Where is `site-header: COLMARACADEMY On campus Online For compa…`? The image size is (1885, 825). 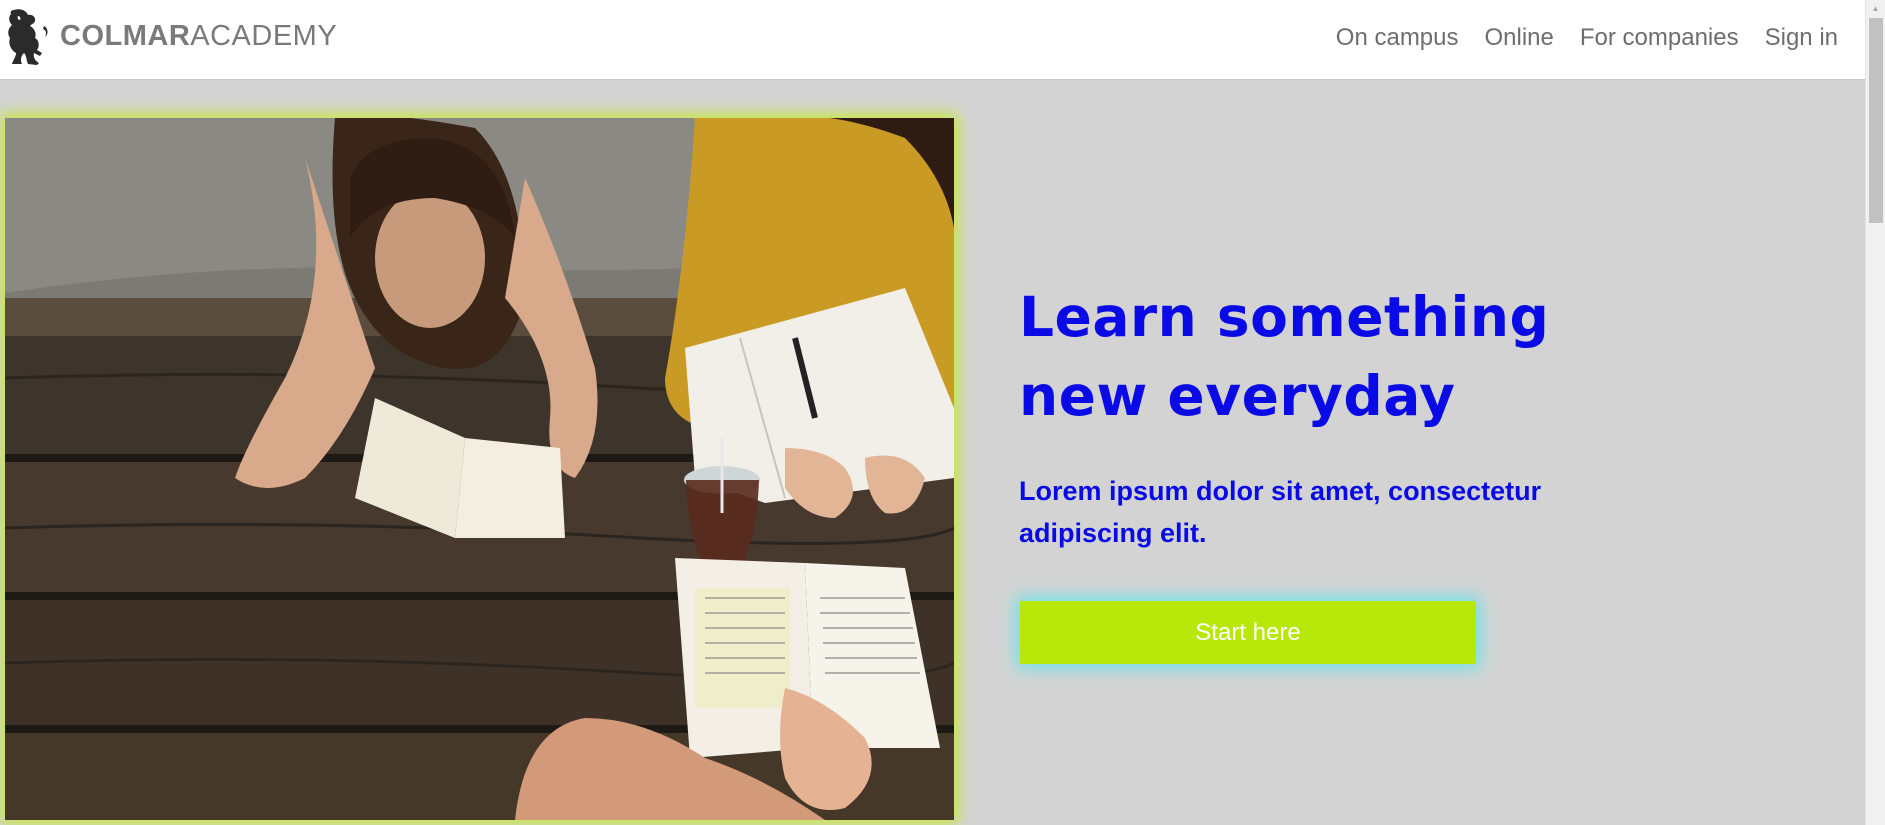 site-header: COLMARACADEMY On campus Online For compa… is located at coordinates (932, 40).